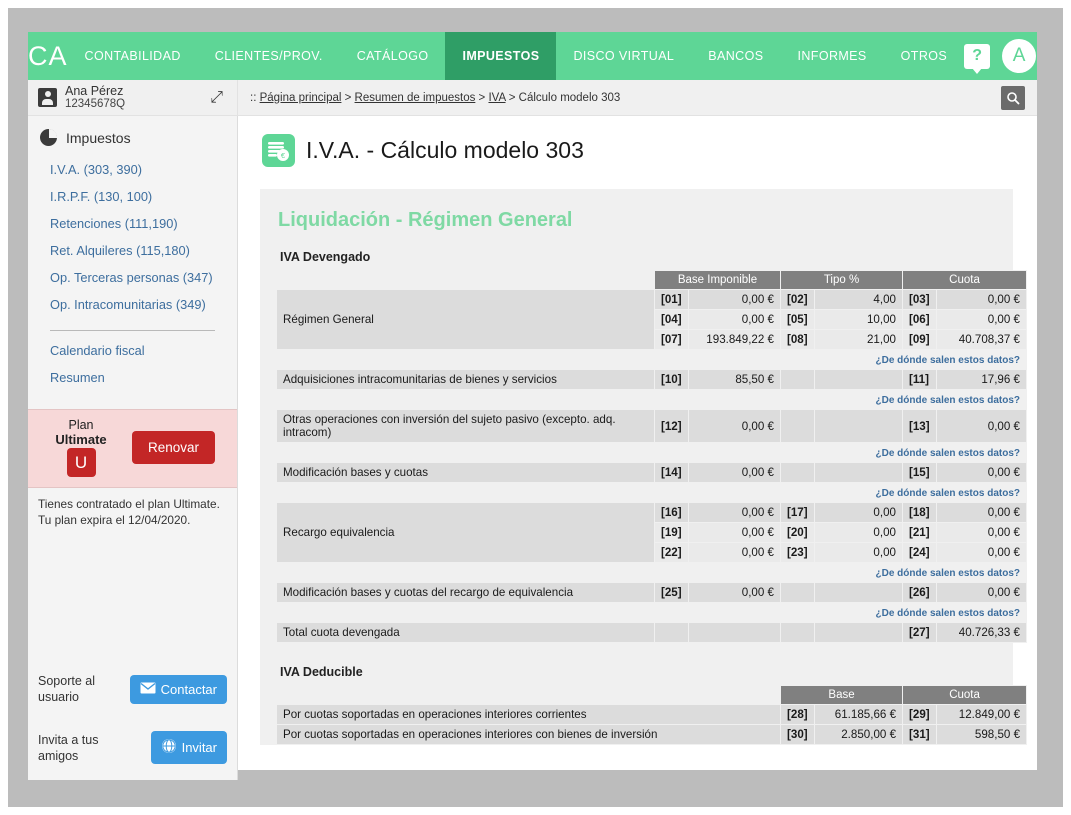 The height and width of the screenshot is (815, 1071). Describe the element at coordinates (919, 512) in the screenshot. I see `cell-code: [18]` at that location.